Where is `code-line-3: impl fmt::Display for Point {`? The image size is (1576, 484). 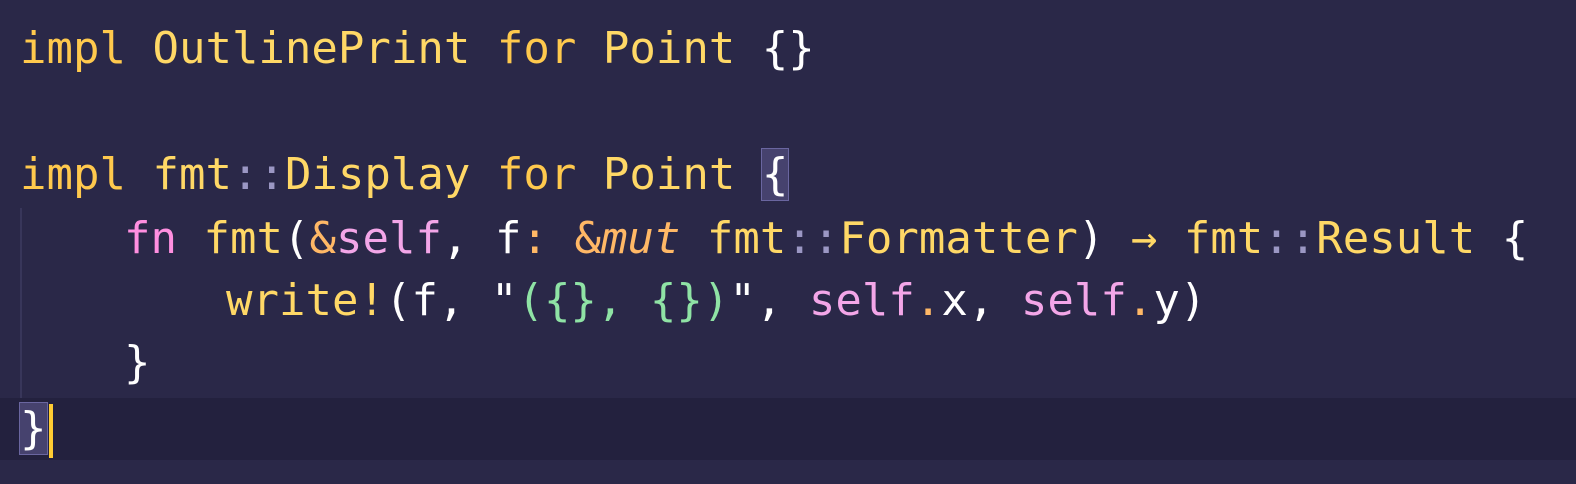
code-line-3: impl fmt::Display for Point { is located at coordinates (405, 175).